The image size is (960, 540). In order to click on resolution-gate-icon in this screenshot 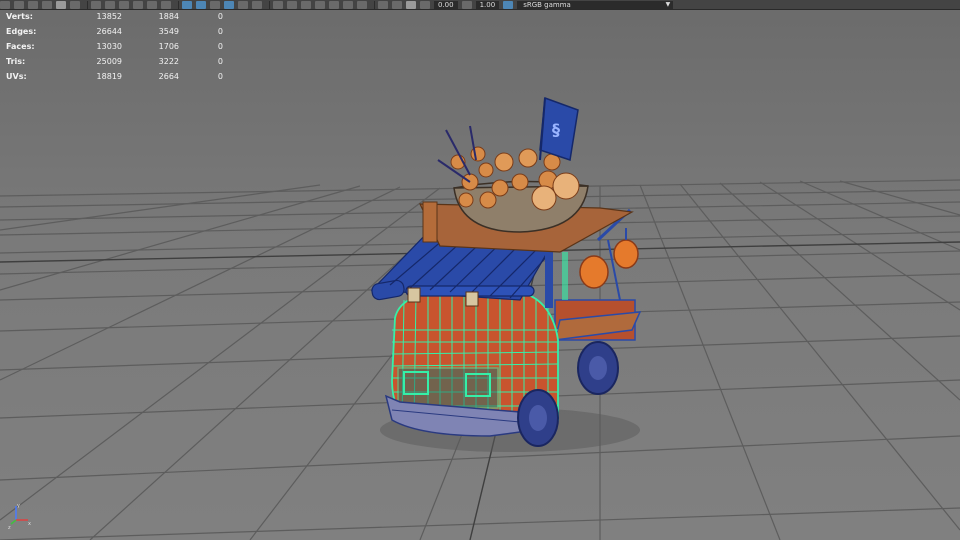, I will do `click(124, 4)`.